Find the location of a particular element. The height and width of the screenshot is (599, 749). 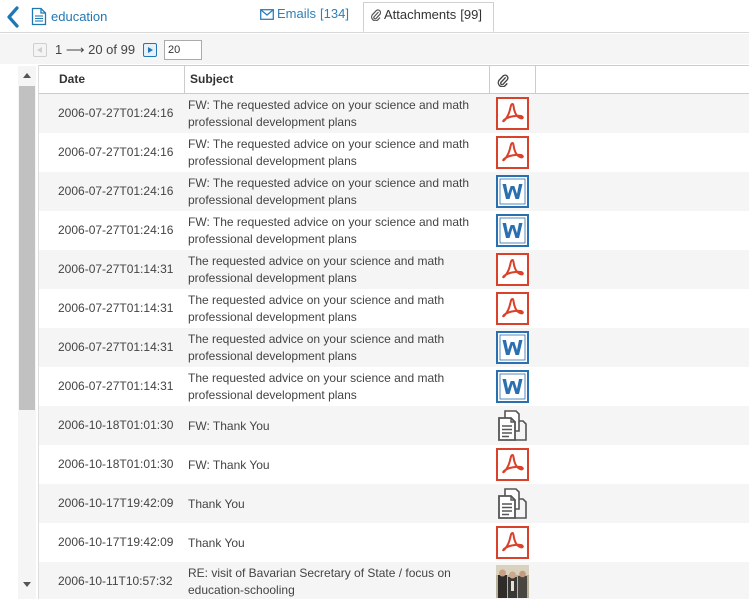

envelope-icon is located at coordinates (267, 14).